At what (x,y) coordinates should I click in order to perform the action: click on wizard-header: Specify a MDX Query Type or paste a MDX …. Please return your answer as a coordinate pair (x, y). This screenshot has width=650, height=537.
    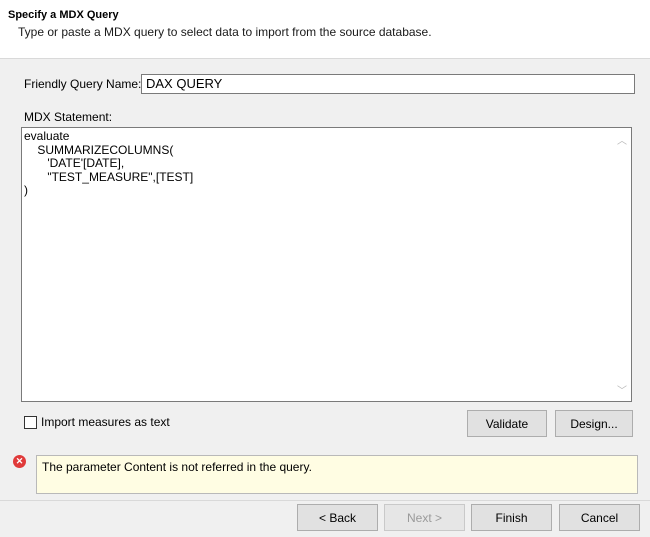
    Looking at the image, I should click on (325, 29).